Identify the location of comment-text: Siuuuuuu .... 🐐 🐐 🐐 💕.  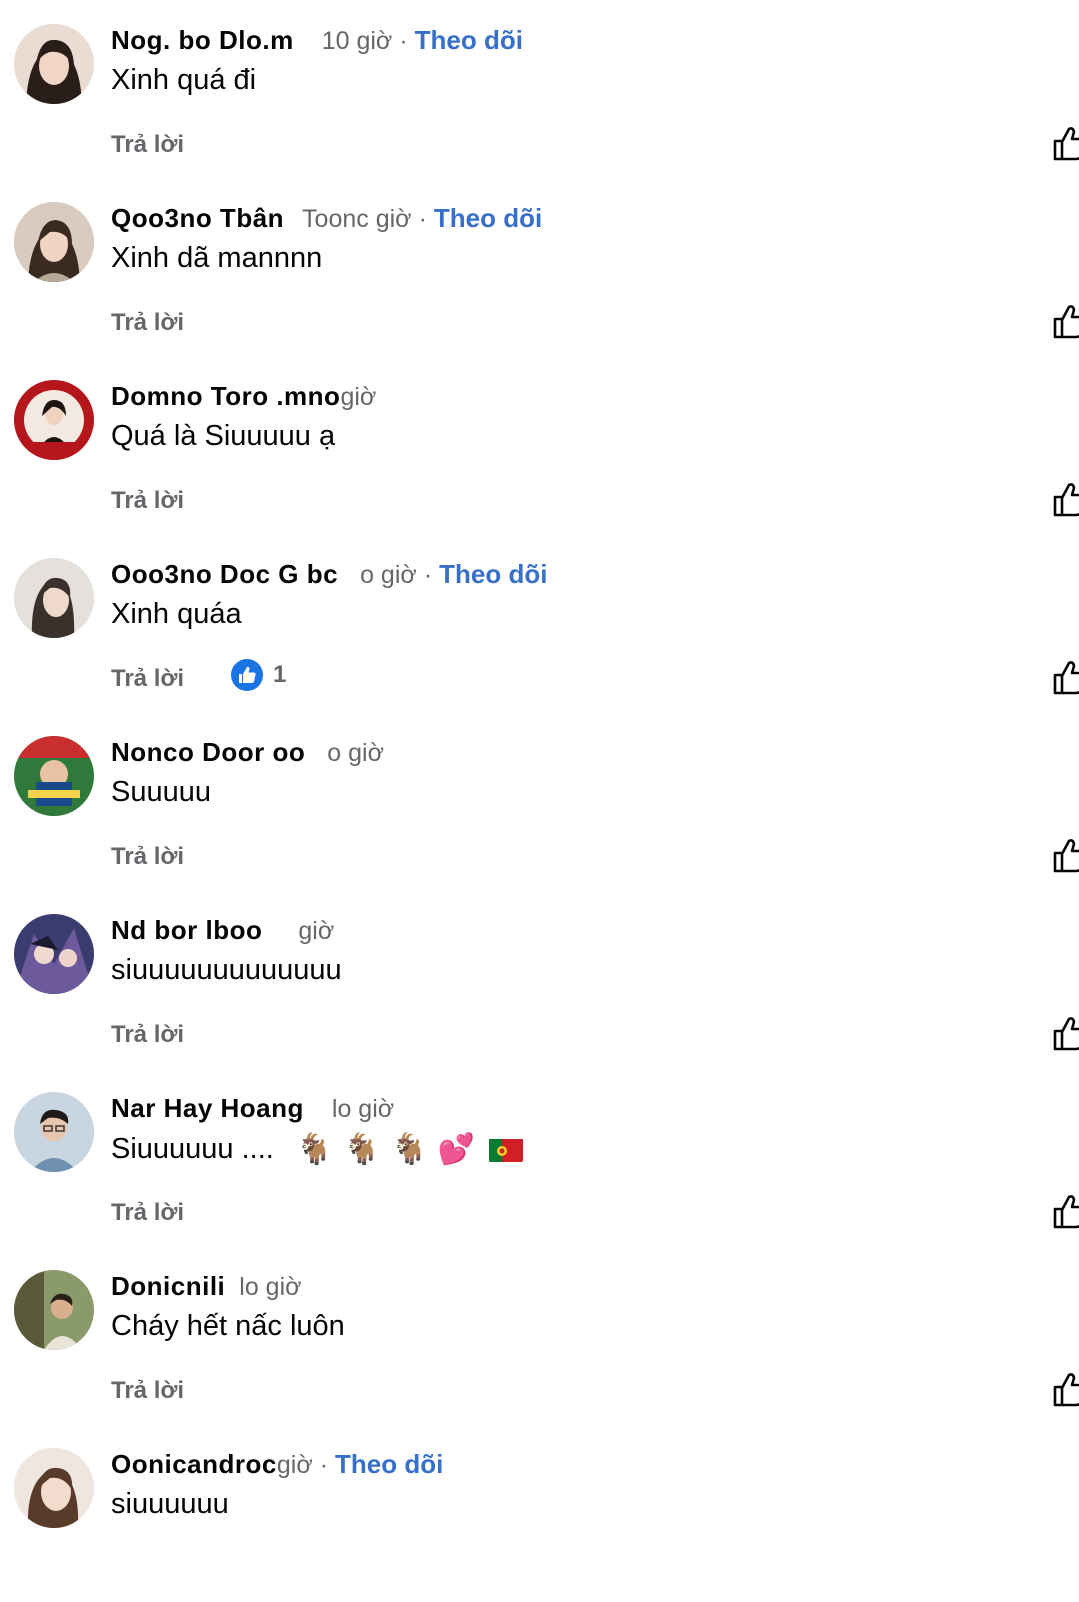
(317, 1149).